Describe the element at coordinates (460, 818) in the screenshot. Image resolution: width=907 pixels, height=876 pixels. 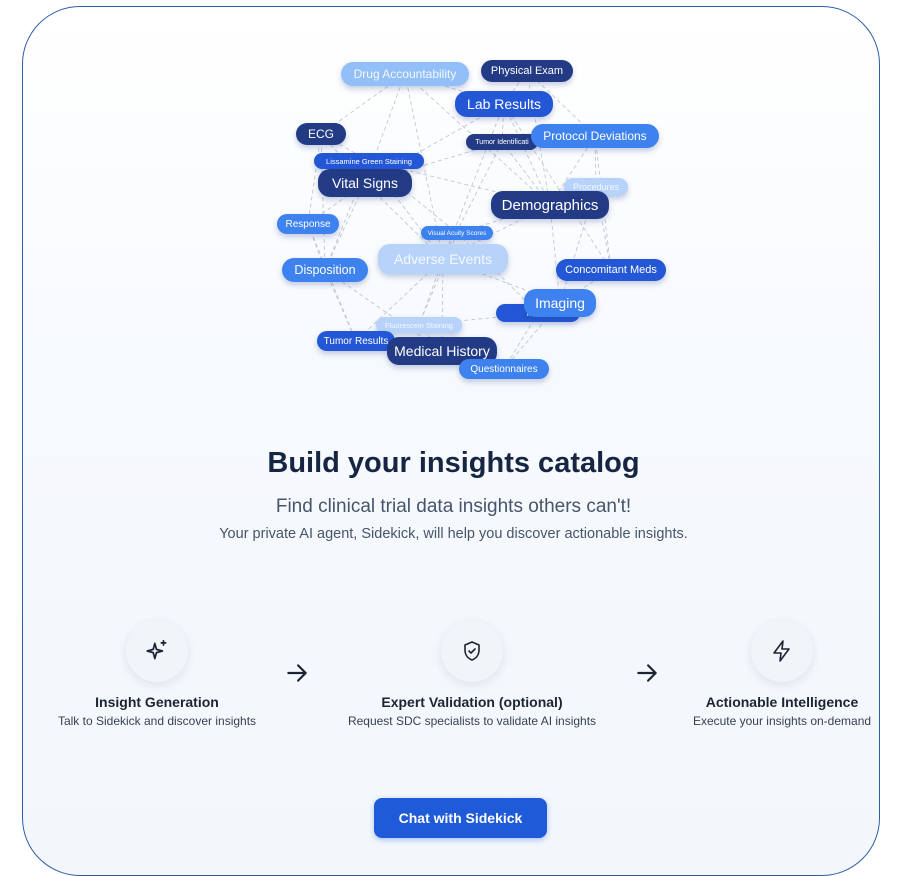
I see `chat-with-sidekick-button: Chat with Sidekick` at that location.